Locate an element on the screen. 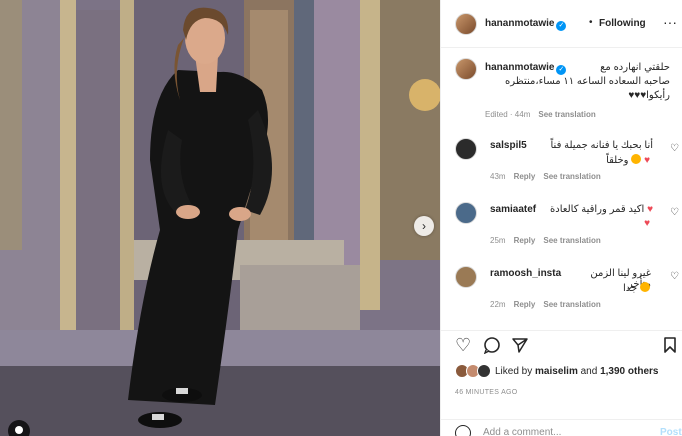 The image size is (682, 436). comment-text: ♥ اكيد قمر وراقية كالعادة is located at coordinates (601, 209).